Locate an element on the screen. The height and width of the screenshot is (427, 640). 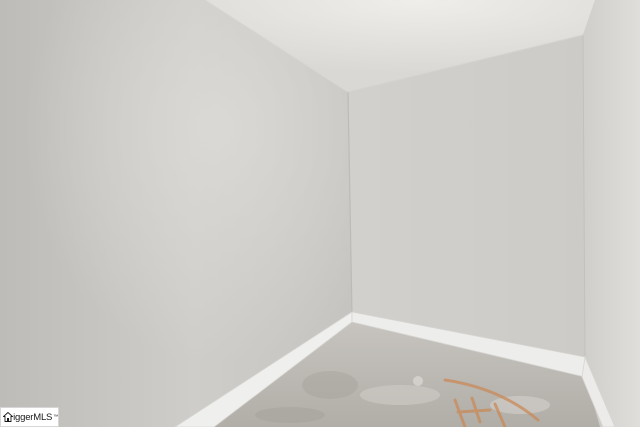
right-wall is located at coordinates (611, 213).